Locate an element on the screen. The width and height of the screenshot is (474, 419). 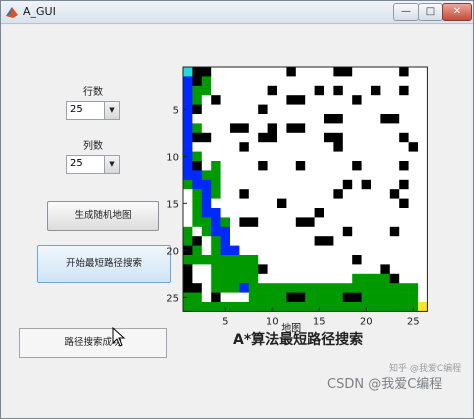
close-button: ✕ is located at coordinates (457, 12).